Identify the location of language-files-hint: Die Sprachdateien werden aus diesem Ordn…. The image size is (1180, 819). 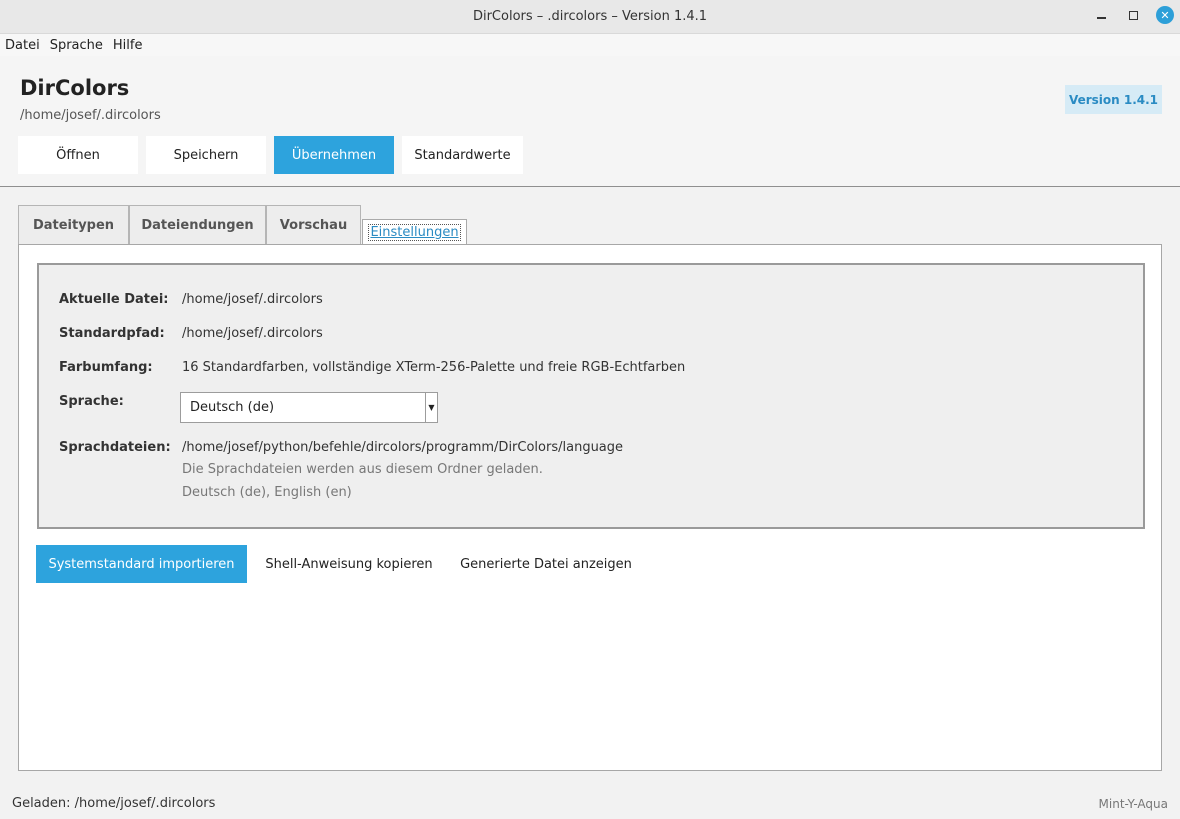
(362, 469).